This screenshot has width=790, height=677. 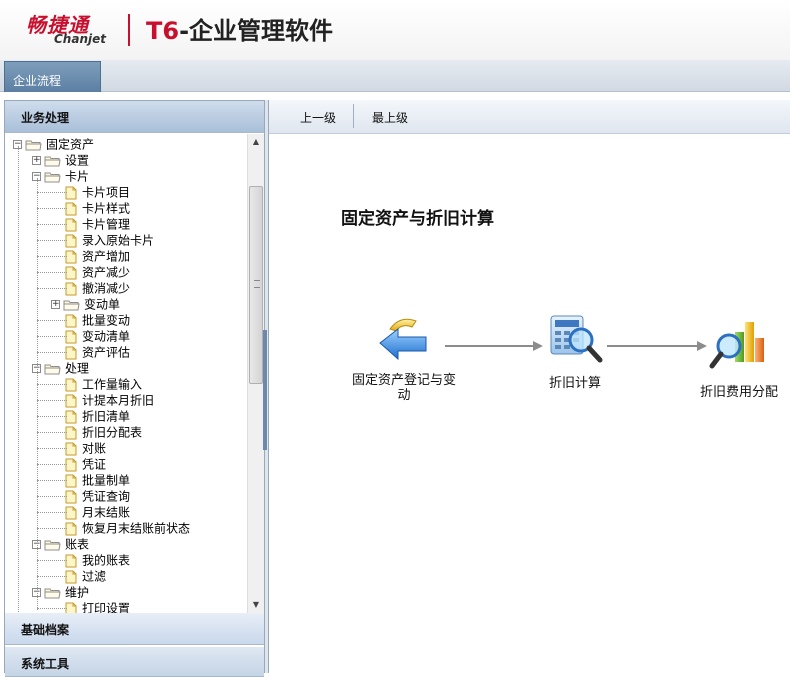 I want to click on tree-item-label: 批量变动, so click(x=106, y=320).